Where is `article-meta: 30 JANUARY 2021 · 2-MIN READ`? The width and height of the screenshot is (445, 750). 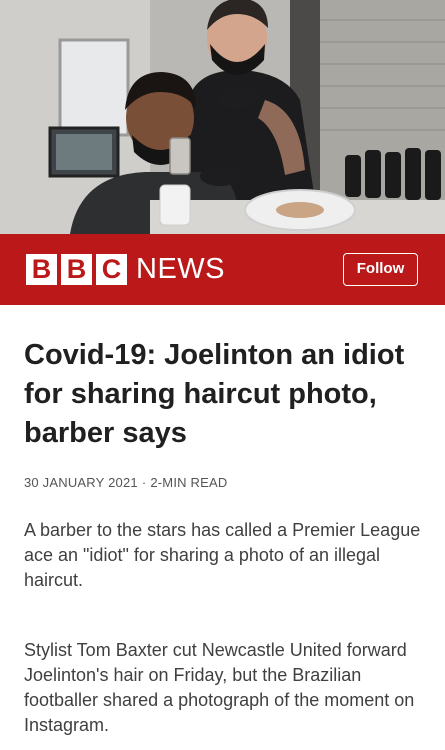
article-meta: 30 JANUARY 2021 · 2-MIN READ is located at coordinates (125, 483).